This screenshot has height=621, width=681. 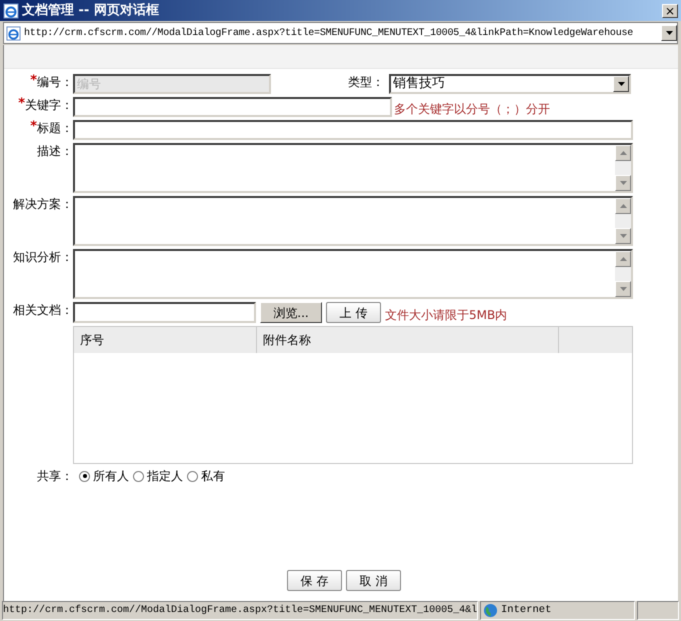 What do you see at coordinates (213, 476) in the screenshot?
I see `radio-label: 私有` at bounding box center [213, 476].